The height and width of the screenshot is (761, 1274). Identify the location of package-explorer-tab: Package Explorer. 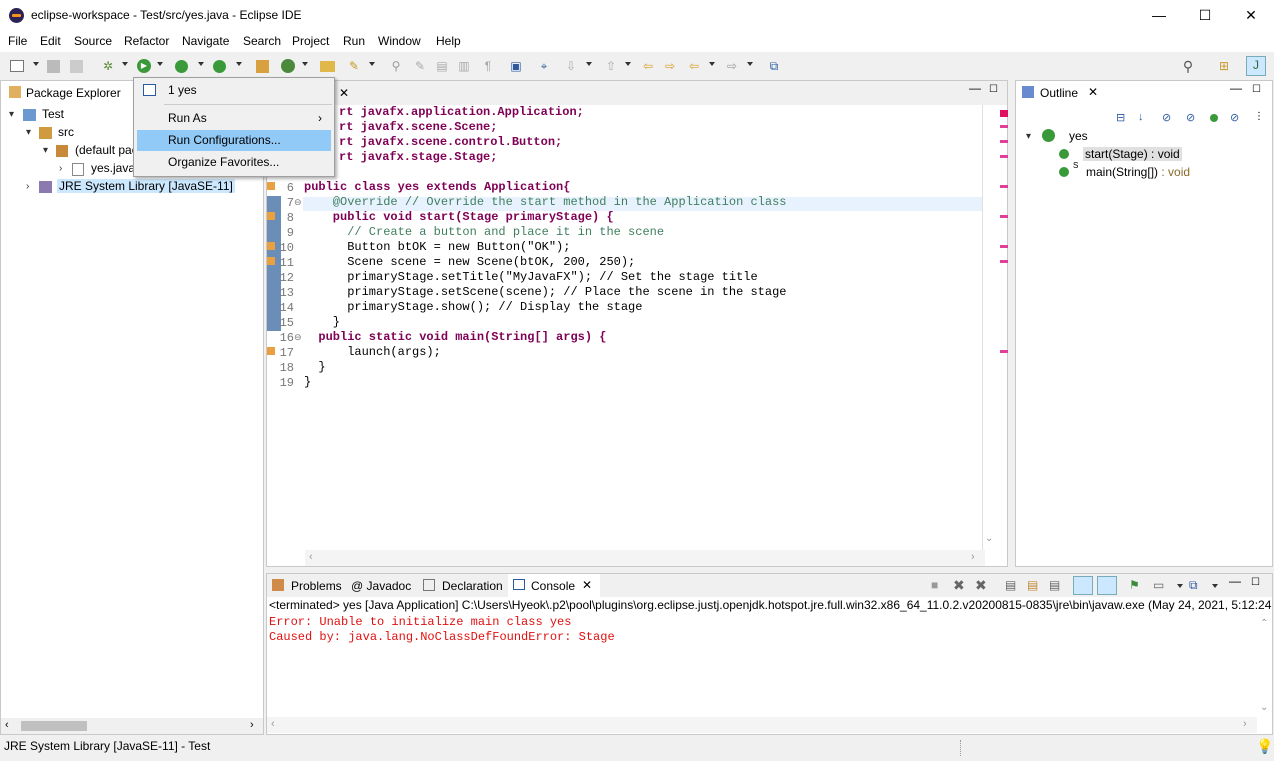
(73, 93).